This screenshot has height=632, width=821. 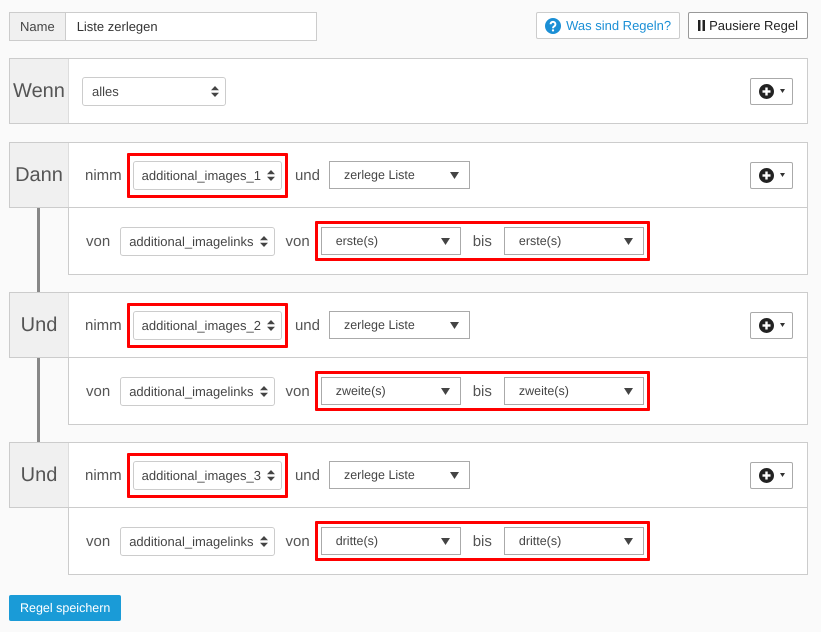 What do you see at coordinates (154, 91) in the screenshot?
I see `scope-select: alles` at bounding box center [154, 91].